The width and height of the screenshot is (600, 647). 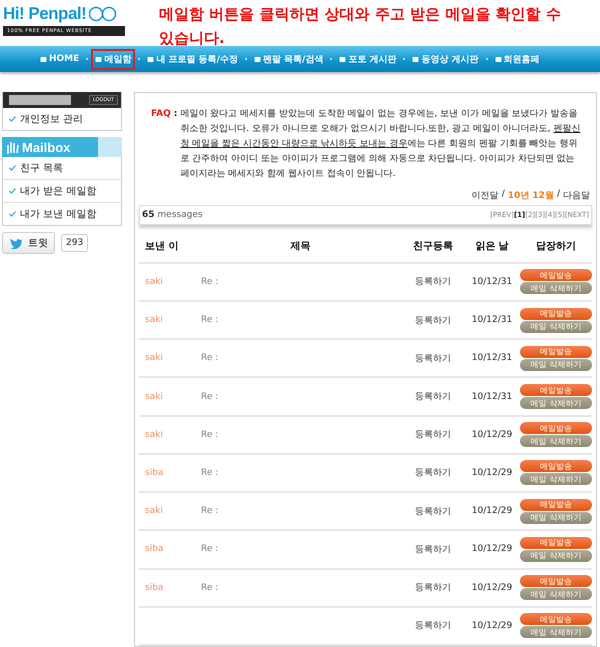 I want to click on faq-text: 메일이 왔다고 메세지를 받았는데 도착한 메일이 없는 경우에는, 보낸 이가 메일을 보냈다가 발송을 취소한 것입니다. 오류가 아니므로 오해가 없으시기 바랍니다.또한, 광고 메일이 아니더라도, 펜팔신청 메일을 짧은 시간동안 대량으로 낚시하듯 보내는 경우에는 다른 회원의 펜팔 기회를 빼앗는 행위로 간주하여 아이디 또는 아이피가 프로그램에 의해 자동으로 차단됩니다. 아이피가 차단되면 없는 페이지라는 메세지와 함께 웹사이트 접속이 안됩니다., so click(x=381, y=144).